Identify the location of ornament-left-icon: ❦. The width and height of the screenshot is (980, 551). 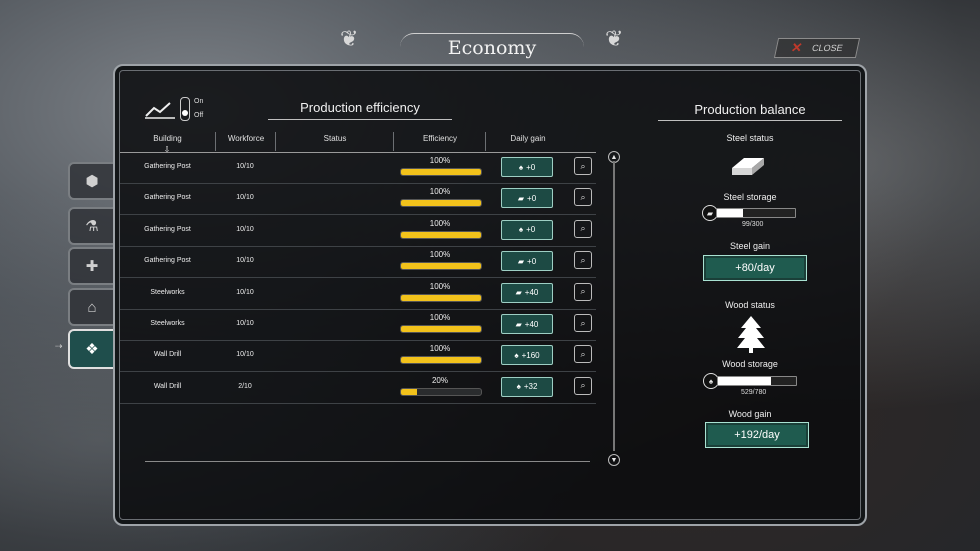
(349, 38).